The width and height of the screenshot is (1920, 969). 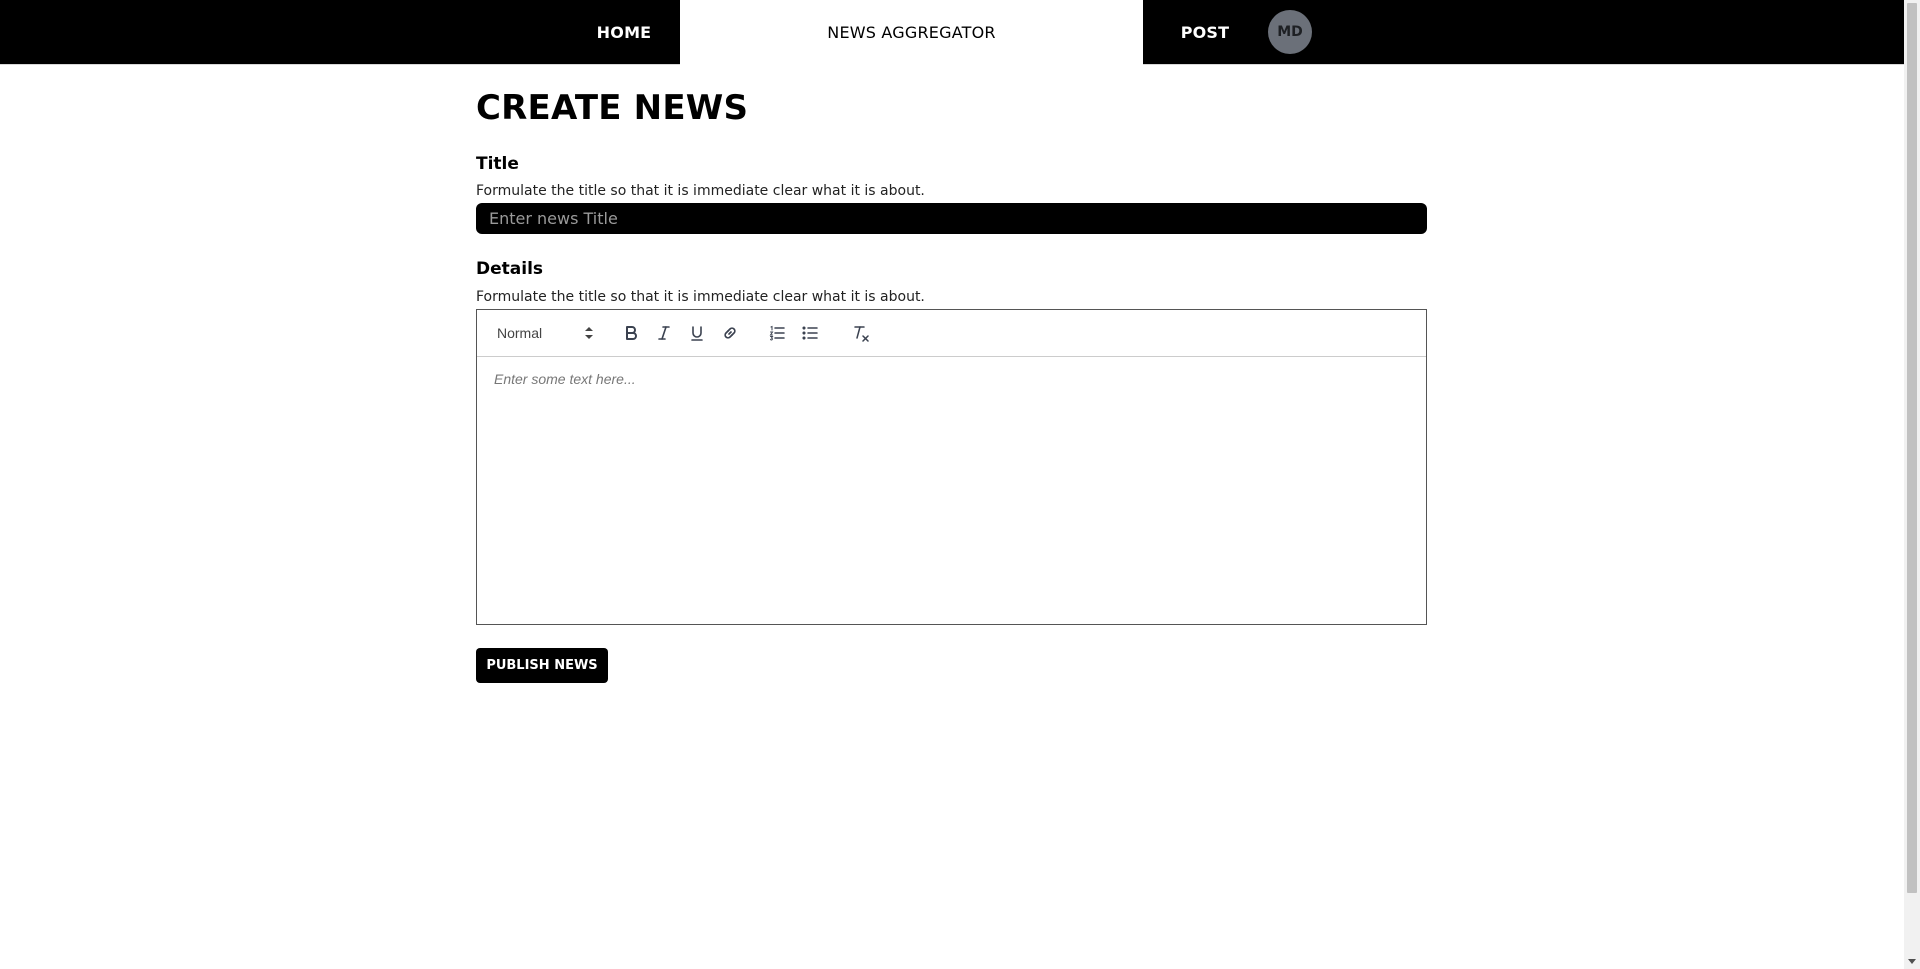 What do you see at coordinates (664, 333) in the screenshot?
I see `italic-icon` at bounding box center [664, 333].